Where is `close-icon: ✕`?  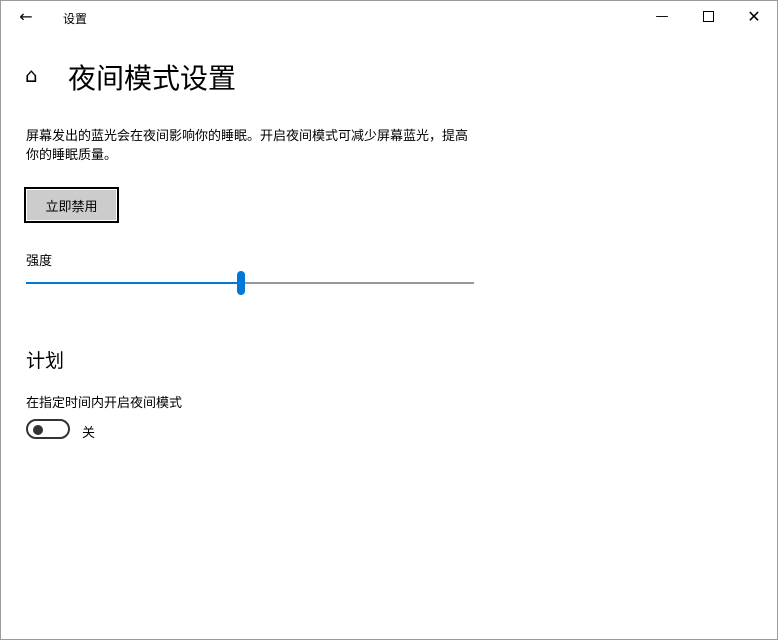 close-icon: ✕ is located at coordinates (754, 16).